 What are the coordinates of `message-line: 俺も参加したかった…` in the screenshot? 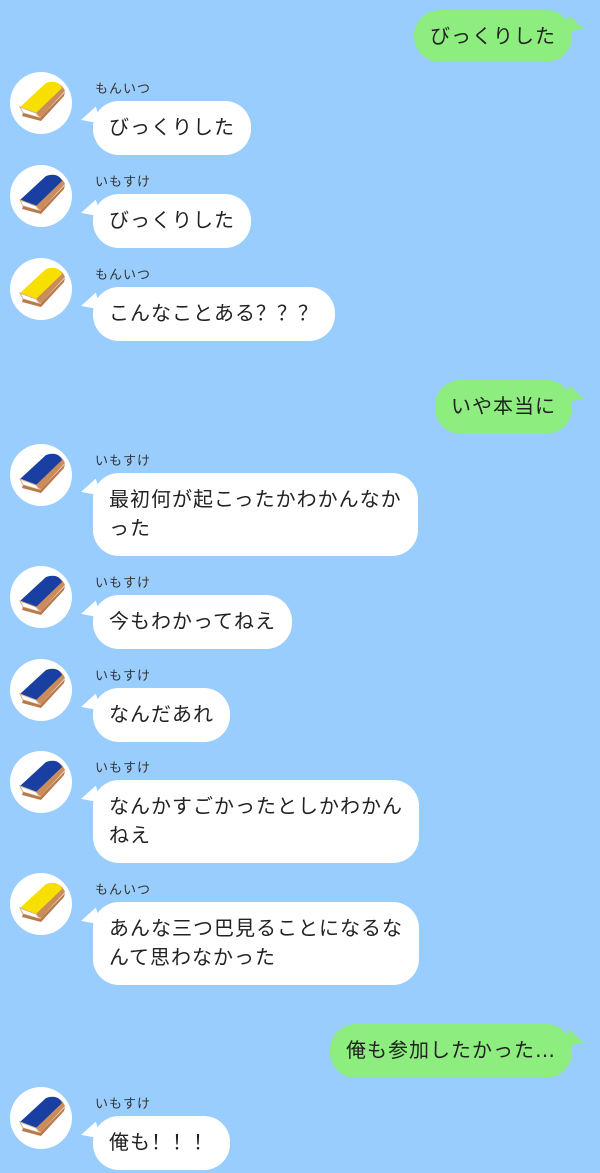 It's located at (451, 1050).